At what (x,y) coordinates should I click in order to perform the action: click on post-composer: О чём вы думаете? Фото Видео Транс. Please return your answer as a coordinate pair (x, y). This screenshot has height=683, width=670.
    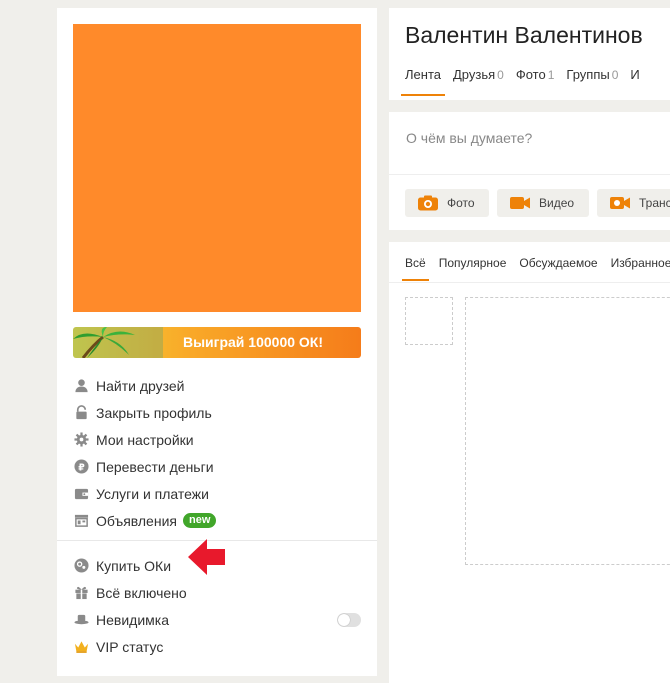
    Looking at the image, I should click on (529, 171).